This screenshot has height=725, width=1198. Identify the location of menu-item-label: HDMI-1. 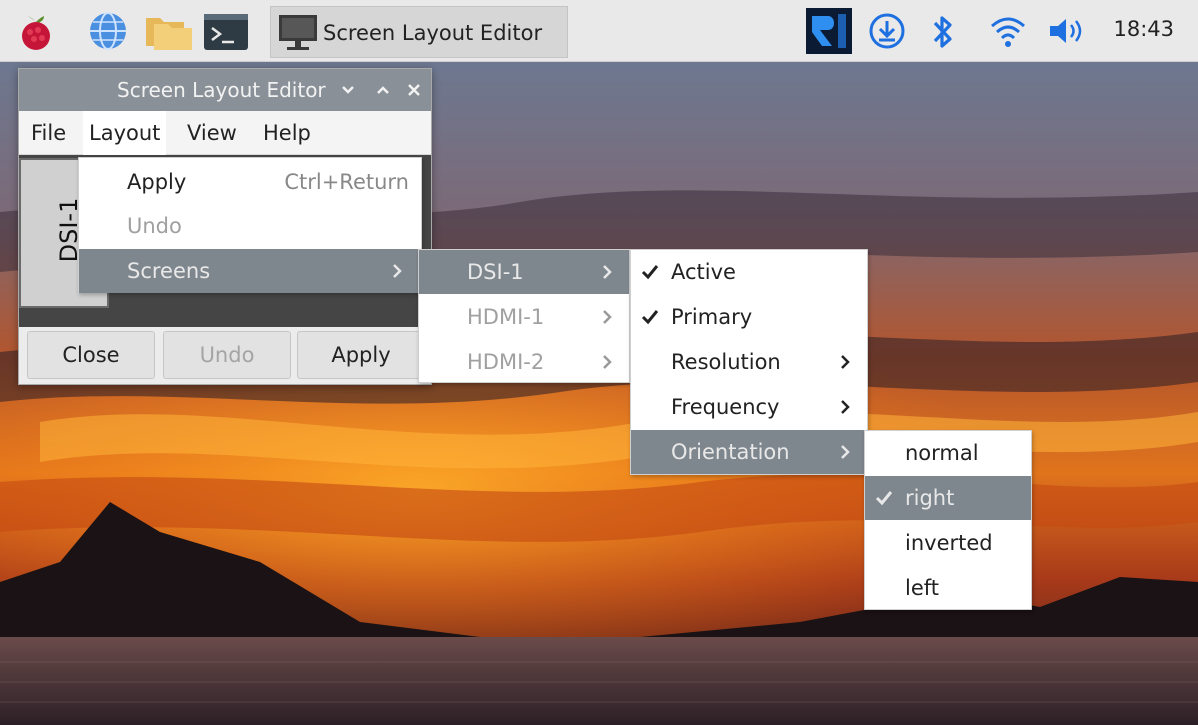
(506, 317).